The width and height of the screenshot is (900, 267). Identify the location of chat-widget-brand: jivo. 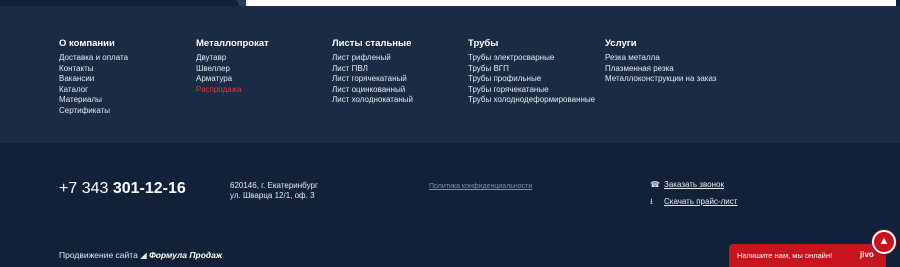
(867, 254).